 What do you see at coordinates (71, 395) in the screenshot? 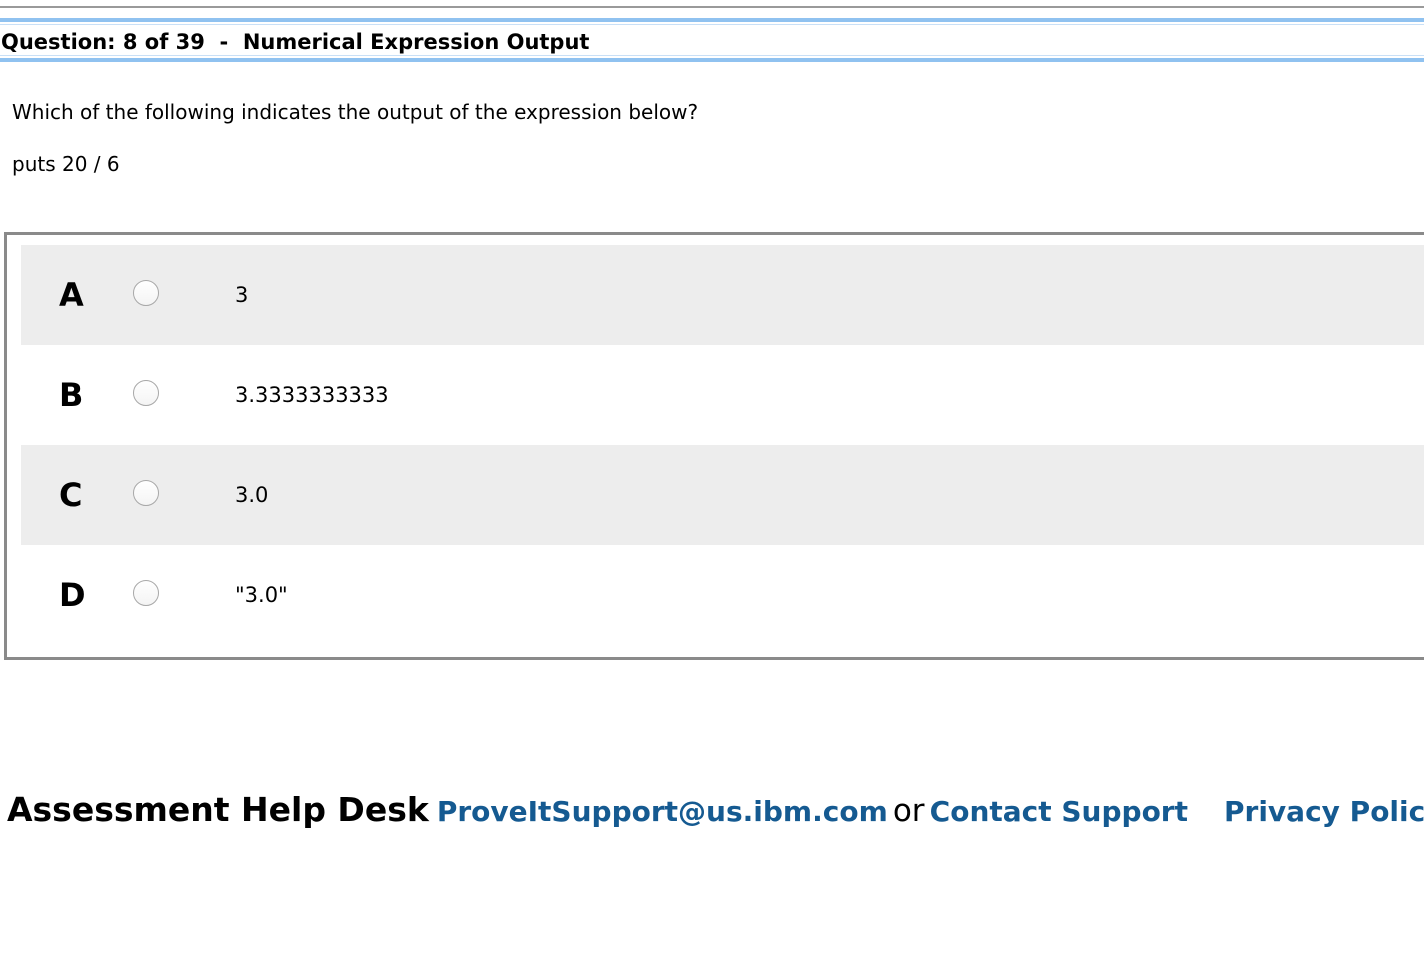
I see `answer-letter: B` at bounding box center [71, 395].